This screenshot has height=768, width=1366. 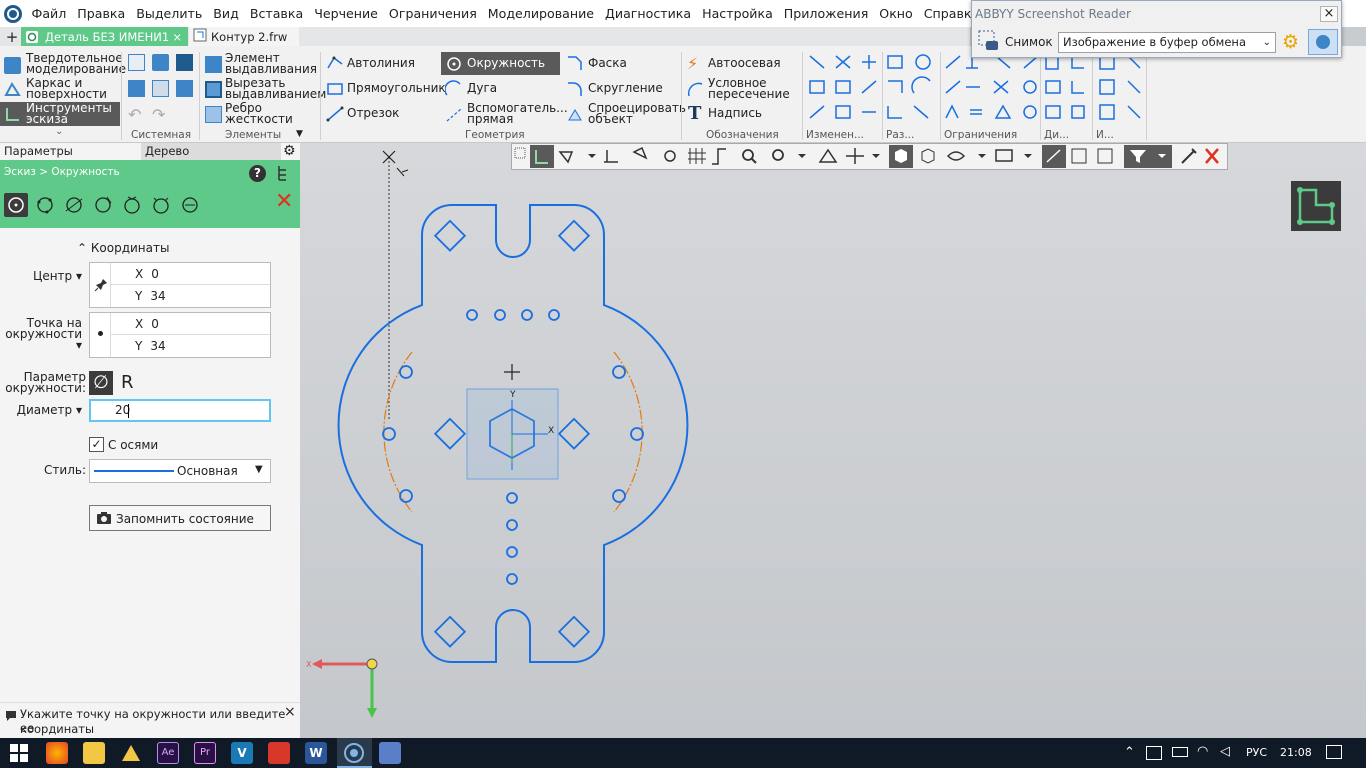 What do you see at coordinates (104, 36) in the screenshot?
I see `tab-part: Деталь БЕЗ ИМЕНИ1 ×` at bounding box center [104, 36].